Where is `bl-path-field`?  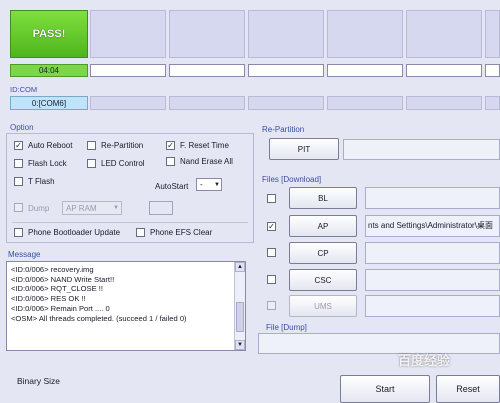
bl-path-field is located at coordinates (432, 198).